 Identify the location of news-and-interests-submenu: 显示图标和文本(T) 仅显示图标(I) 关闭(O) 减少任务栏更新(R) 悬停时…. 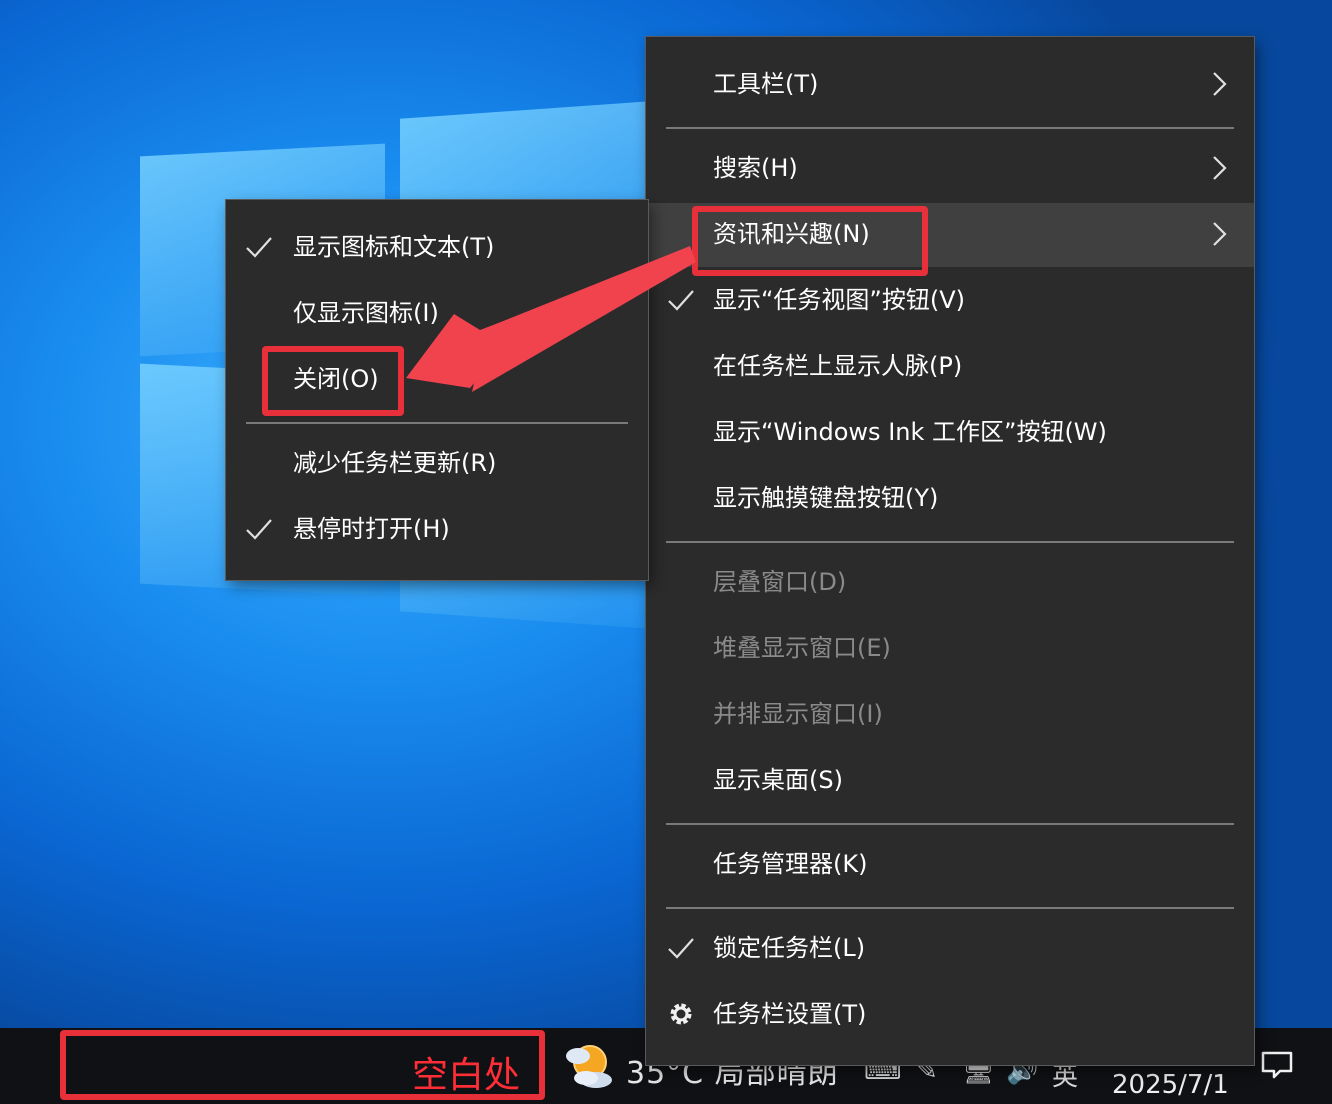
(437, 390).